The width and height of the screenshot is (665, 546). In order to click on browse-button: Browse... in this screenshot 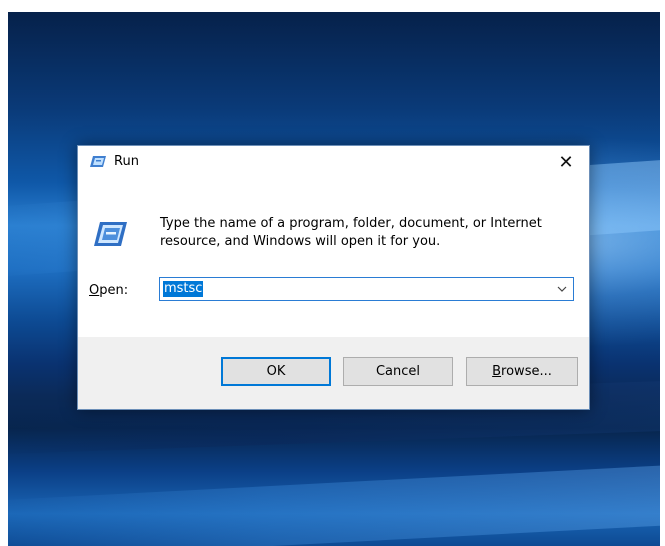, I will do `click(522, 371)`.